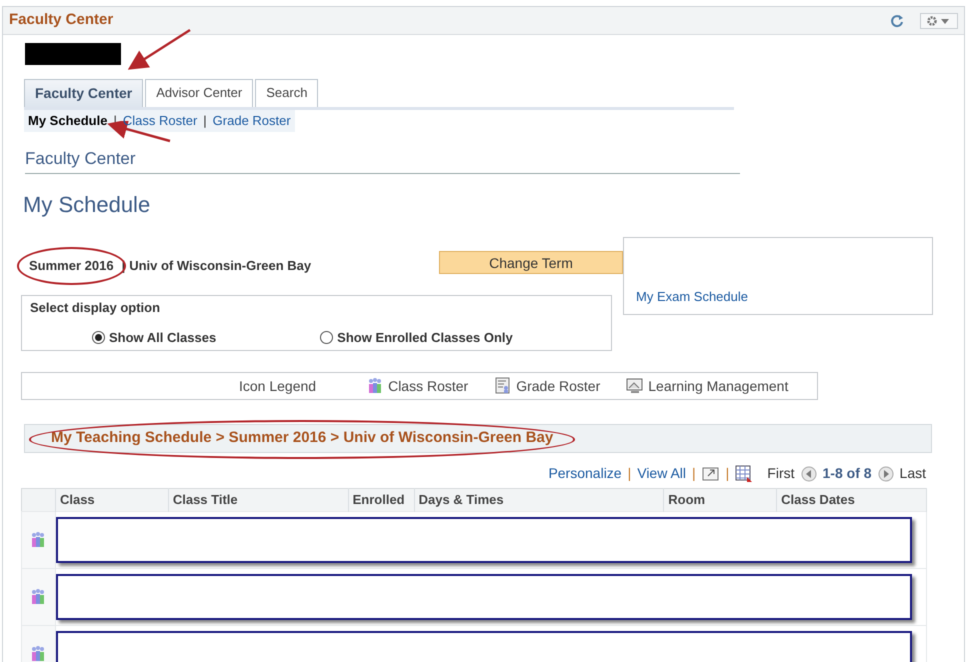 The image size is (975, 662). I want to click on spreadsheet-icon, so click(744, 473).